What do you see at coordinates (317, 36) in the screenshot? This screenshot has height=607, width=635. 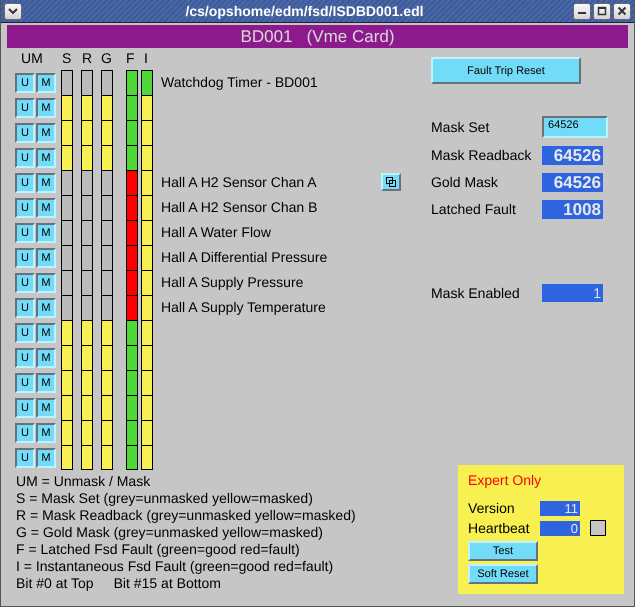 I see `panel-title: BD001 (Vme Card)` at bounding box center [317, 36].